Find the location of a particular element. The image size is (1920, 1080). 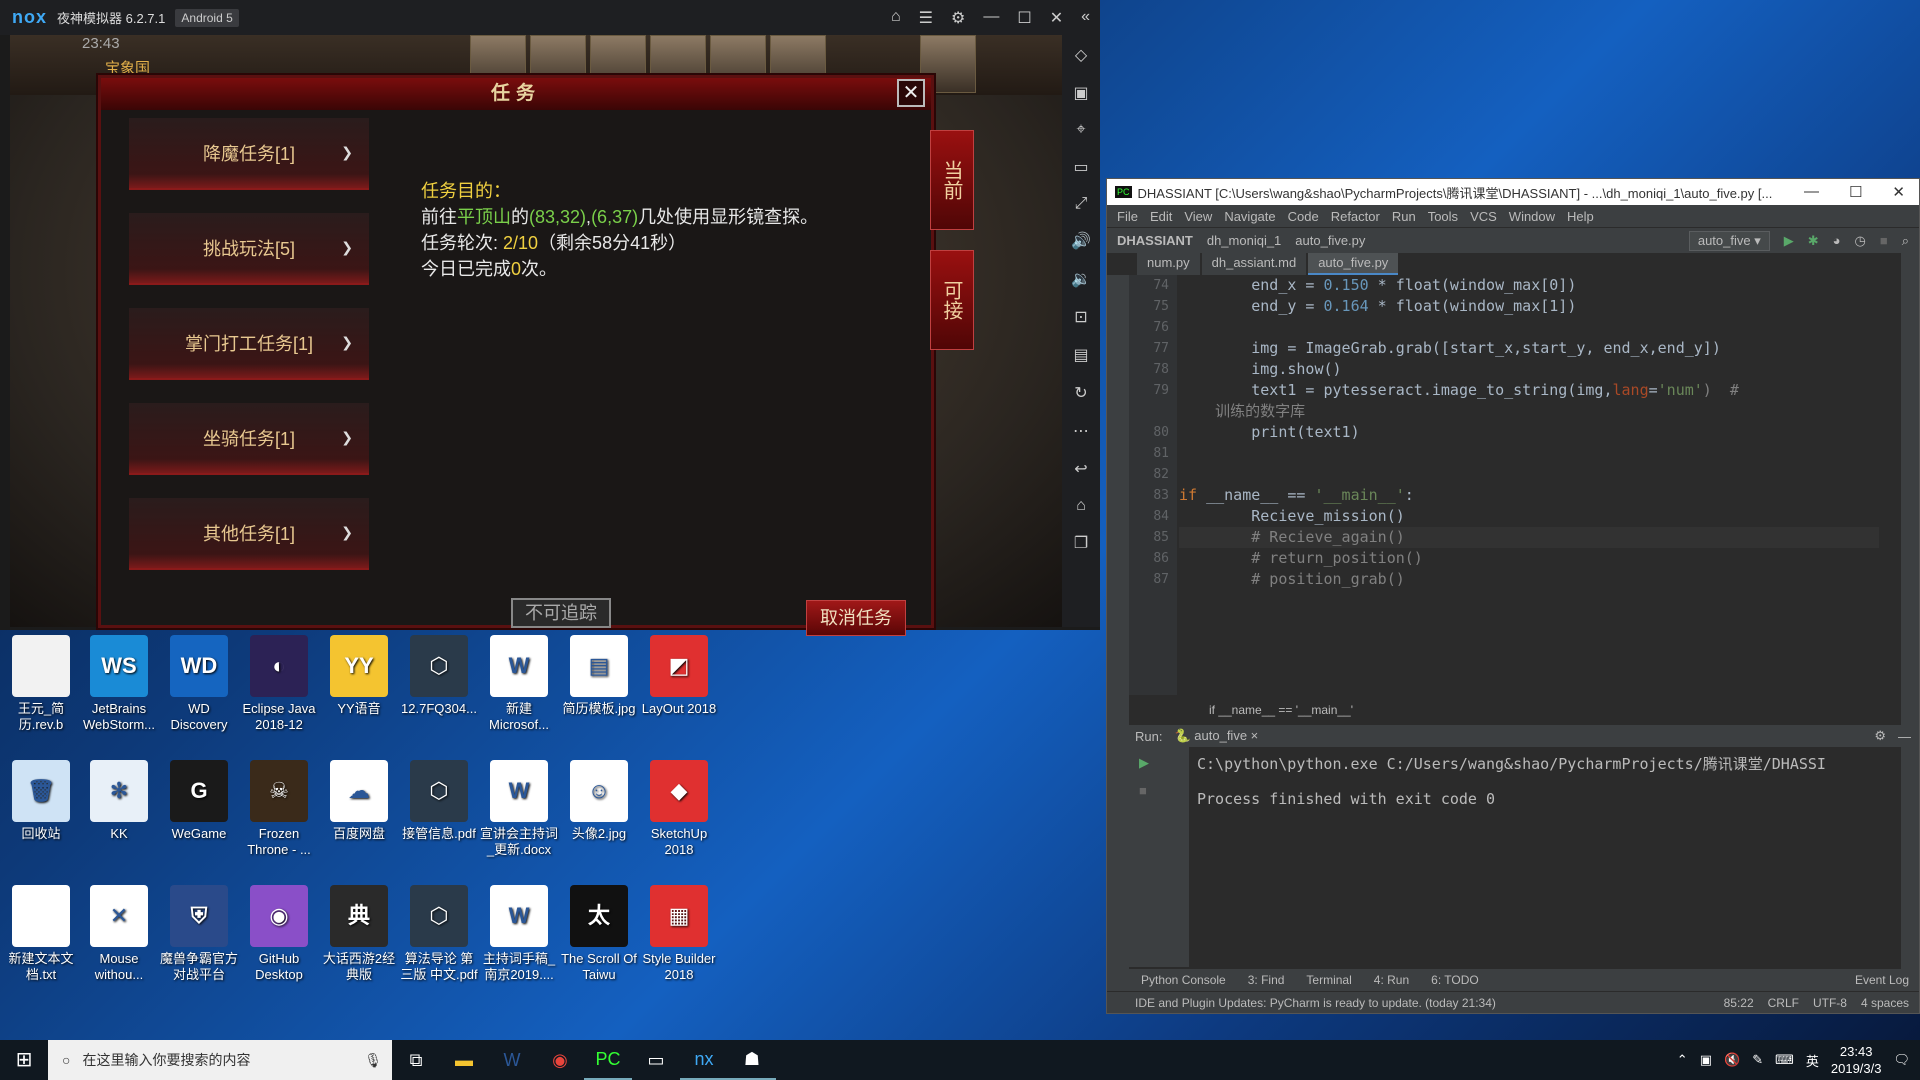

task-view-icon: ⧉ is located at coordinates (416, 1060).